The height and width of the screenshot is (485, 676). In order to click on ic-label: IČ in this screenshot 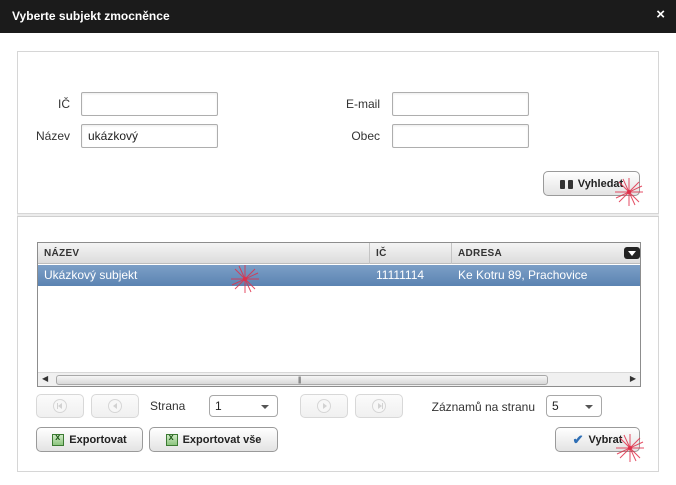, I will do `click(64, 104)`.